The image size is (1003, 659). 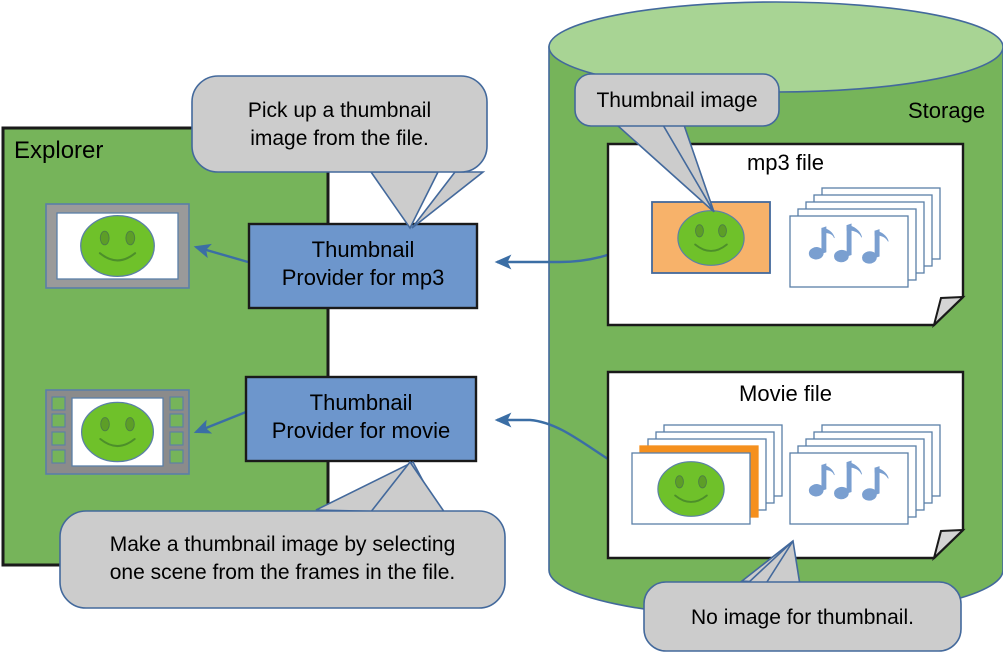 I want to click on explorer-picture-thumbnail, so click(x=117, y=246).